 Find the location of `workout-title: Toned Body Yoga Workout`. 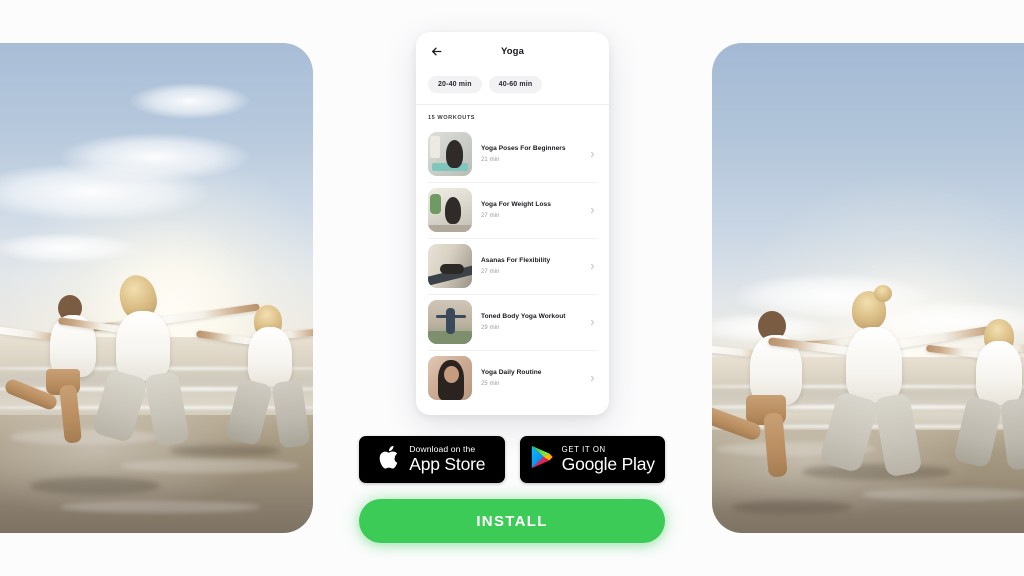

workout-title: Toned Body Yoga Workout is located at coordinates (523, 316).